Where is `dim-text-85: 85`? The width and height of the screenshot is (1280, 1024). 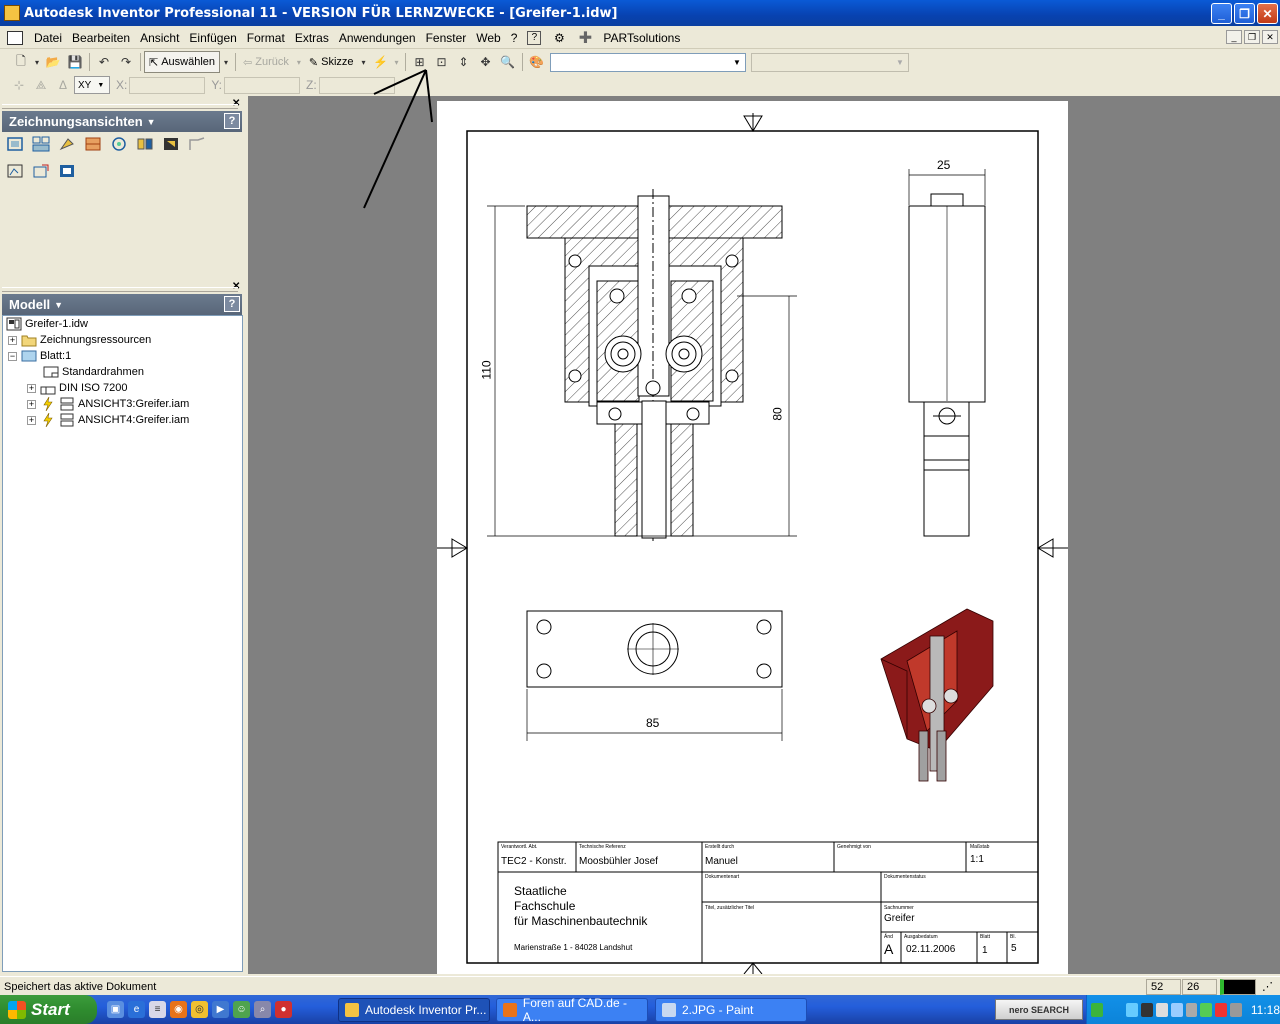
dim-text-85: 85 is located at coordinates (652, 723).